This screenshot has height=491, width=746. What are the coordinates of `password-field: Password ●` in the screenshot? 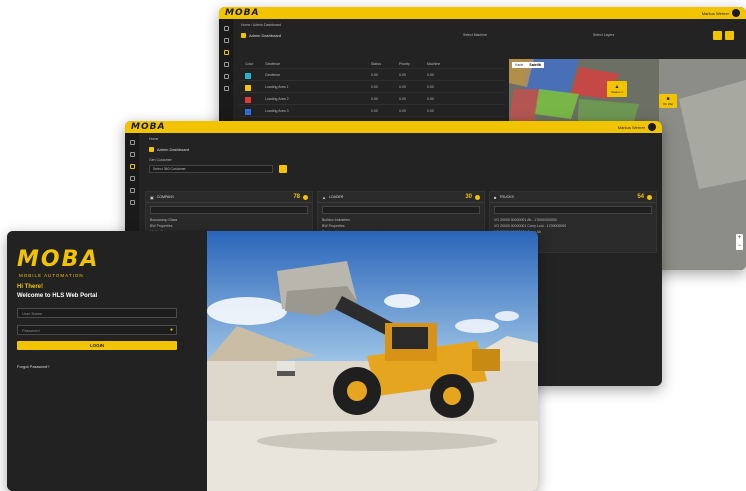 It's located at (97, 330).